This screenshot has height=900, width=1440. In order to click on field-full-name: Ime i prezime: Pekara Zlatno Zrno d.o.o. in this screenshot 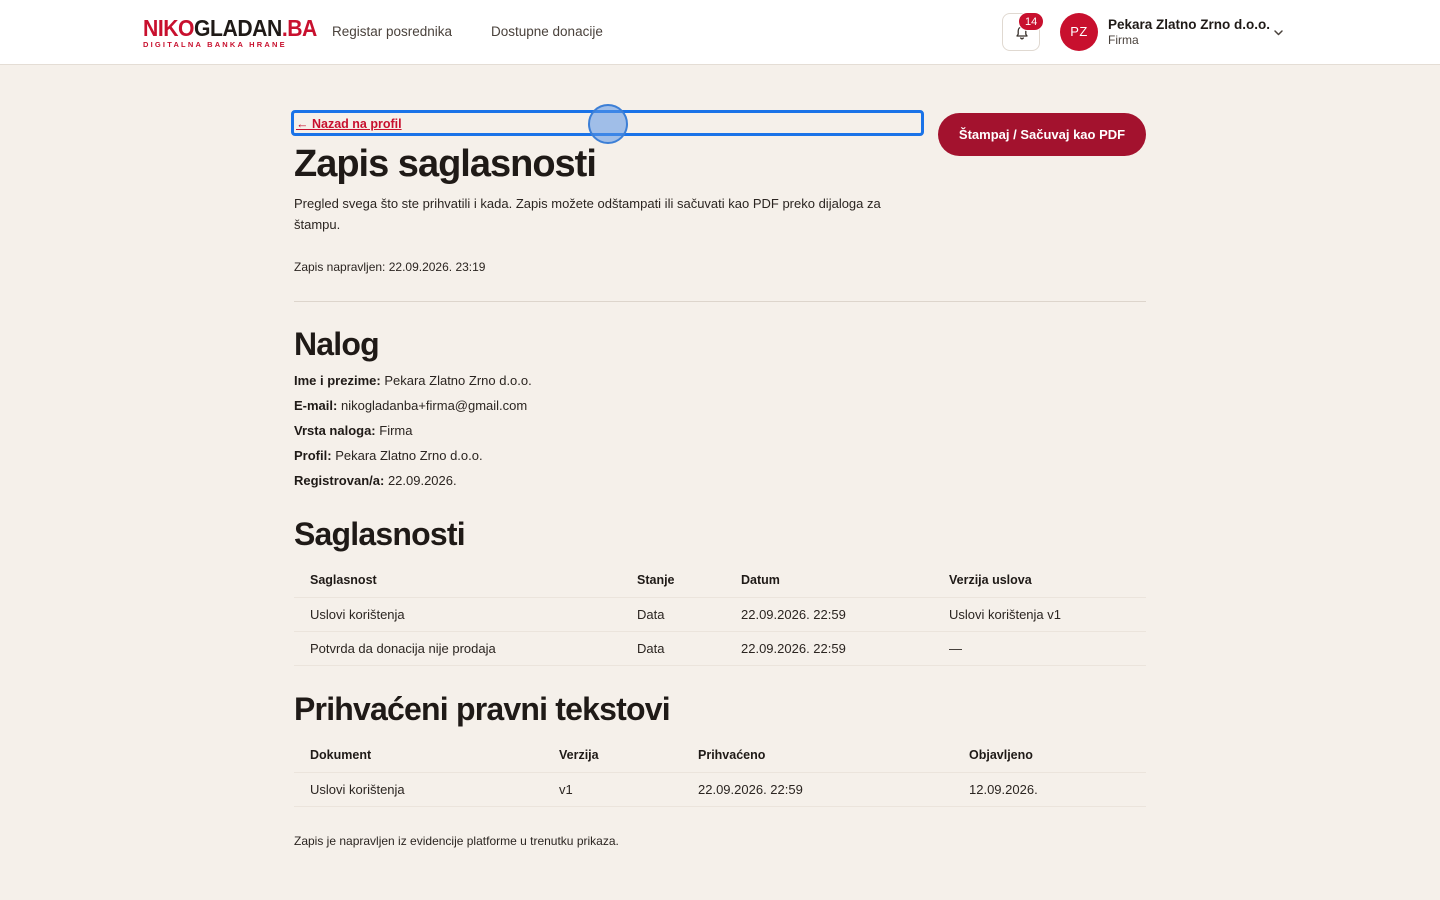, I will do `click(413, 380)`.